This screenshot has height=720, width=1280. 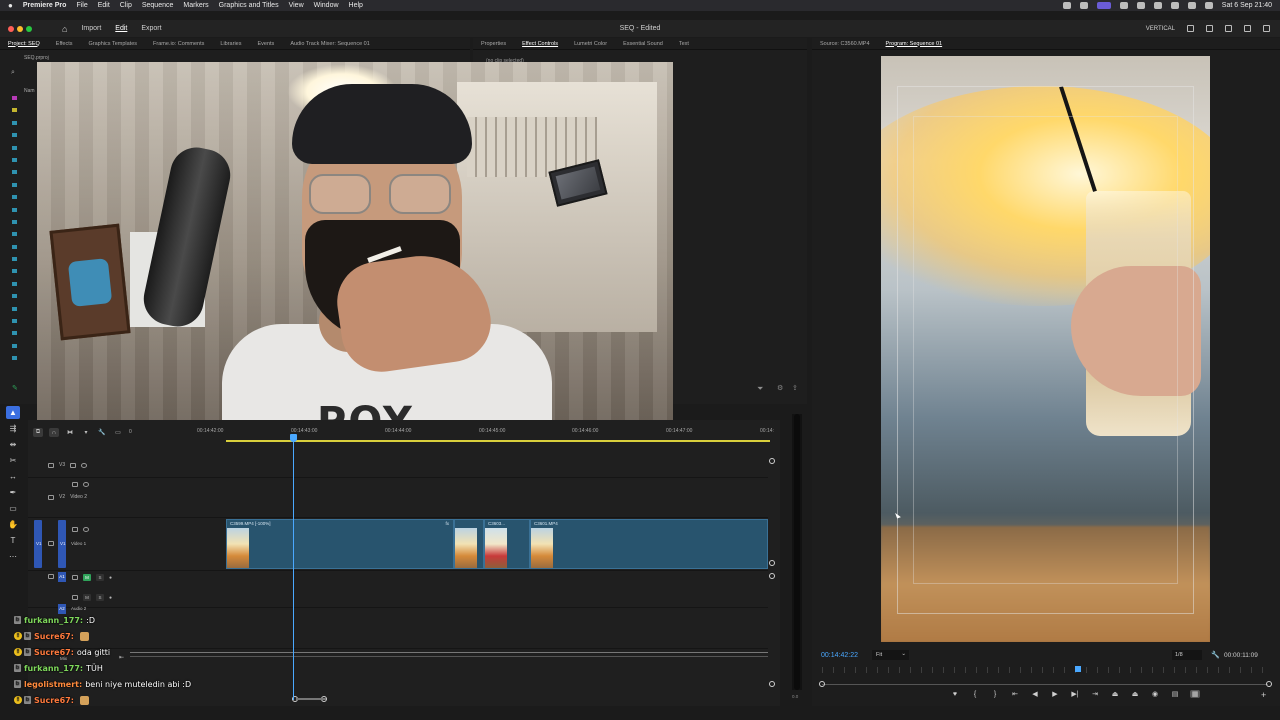 I want to click on project-column-name: Nam, so click(x=29, y=91).